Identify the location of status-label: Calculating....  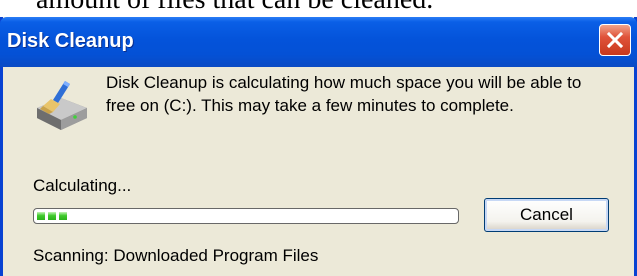
(82, 185).